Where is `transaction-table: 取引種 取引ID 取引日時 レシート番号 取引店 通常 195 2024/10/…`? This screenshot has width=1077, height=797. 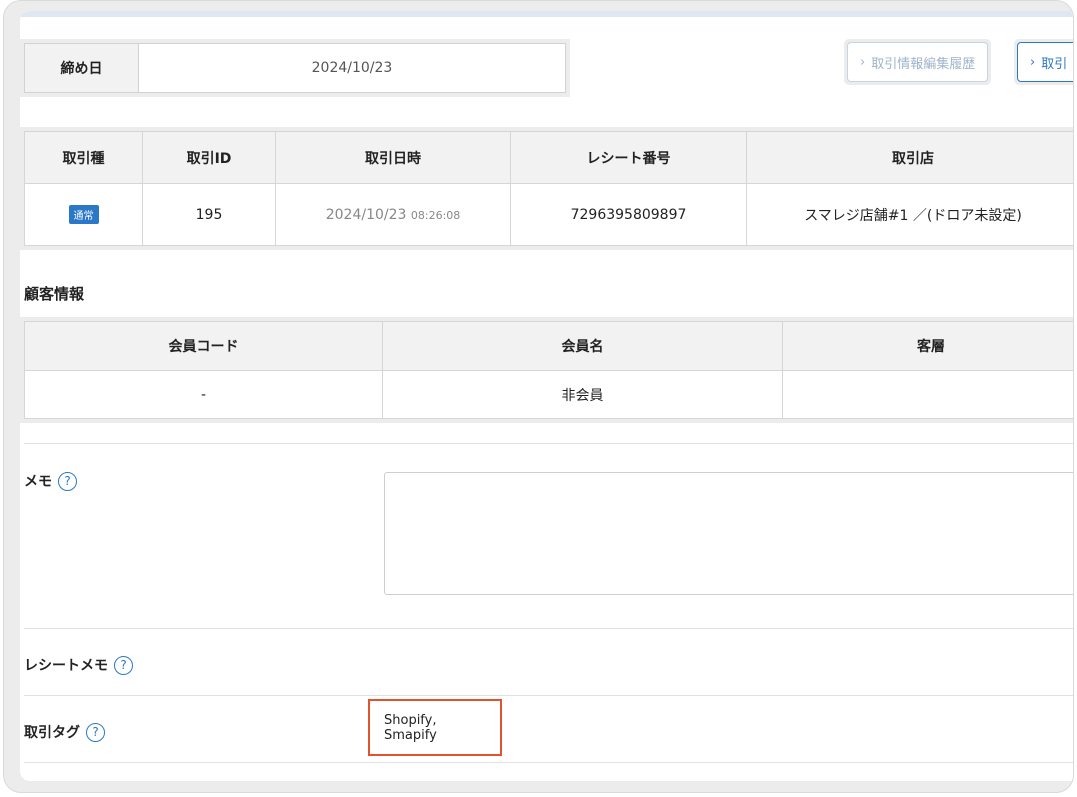
transaction-table: 取引種 取引ID 取引日時 レシート番号 取引店 通常 195 2024/10/… is located at coordinates (548, 188).